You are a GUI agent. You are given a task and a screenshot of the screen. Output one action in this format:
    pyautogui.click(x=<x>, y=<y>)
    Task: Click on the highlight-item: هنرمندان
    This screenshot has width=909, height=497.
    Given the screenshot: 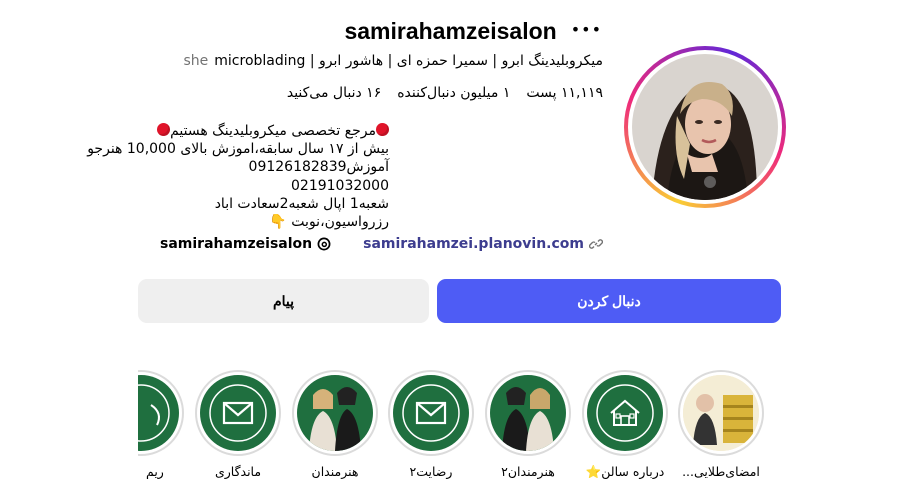 What is the action you would take?
    pyautogui.click(x=335, y=424)
    